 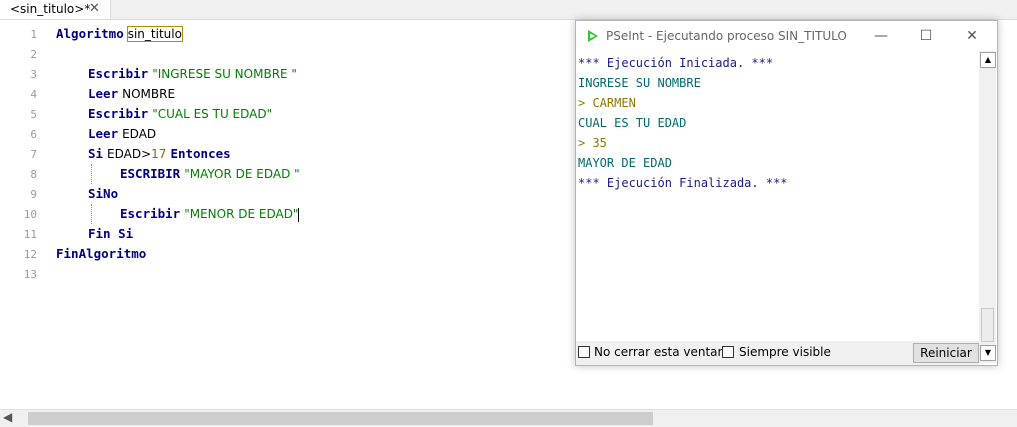 I want to click on console-line: *** Ejecución Iniciada. ***, so click(x=676, y=63).